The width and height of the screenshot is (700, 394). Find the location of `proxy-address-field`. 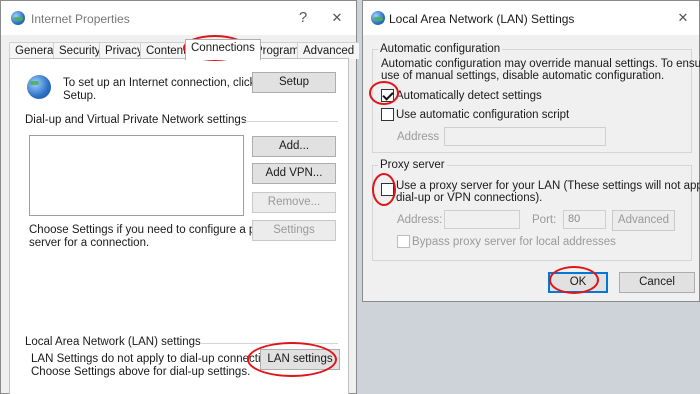

proxy-address-field is located at coordinates (482, 219).